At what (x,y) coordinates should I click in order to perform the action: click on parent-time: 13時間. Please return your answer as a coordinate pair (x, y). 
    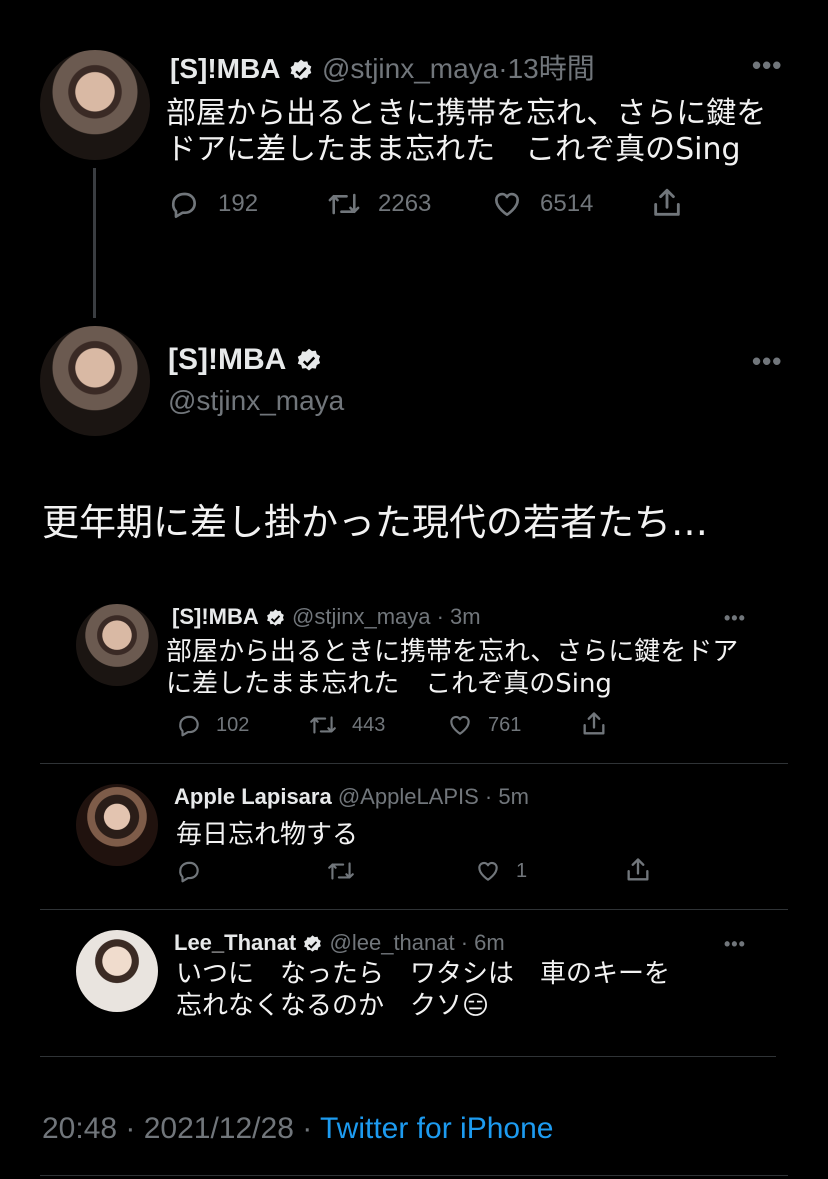
    Looking at the image, I should click on (551, 68).